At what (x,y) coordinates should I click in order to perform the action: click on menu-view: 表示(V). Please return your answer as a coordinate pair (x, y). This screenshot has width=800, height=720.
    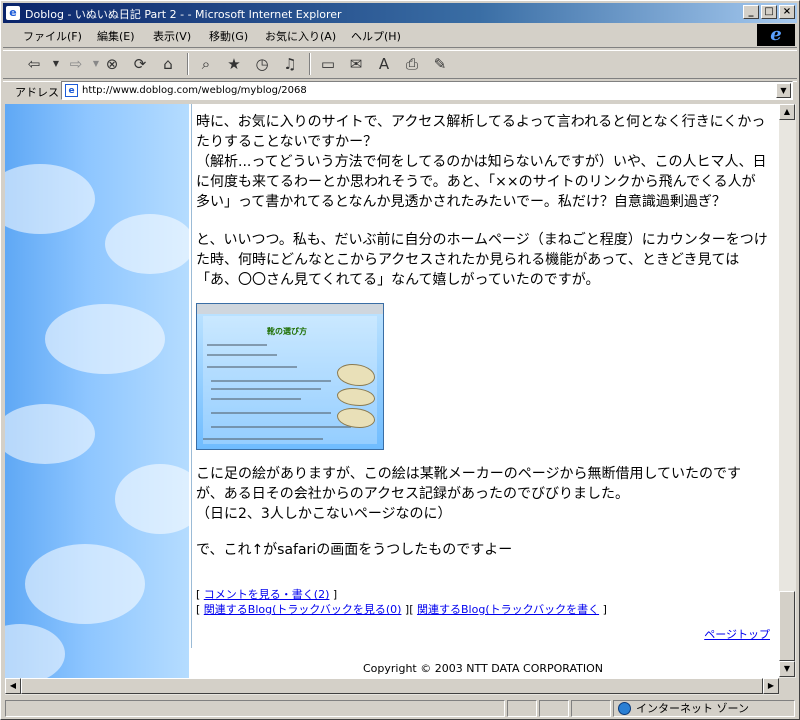
    Looking at the image, I should click on (172, 36).